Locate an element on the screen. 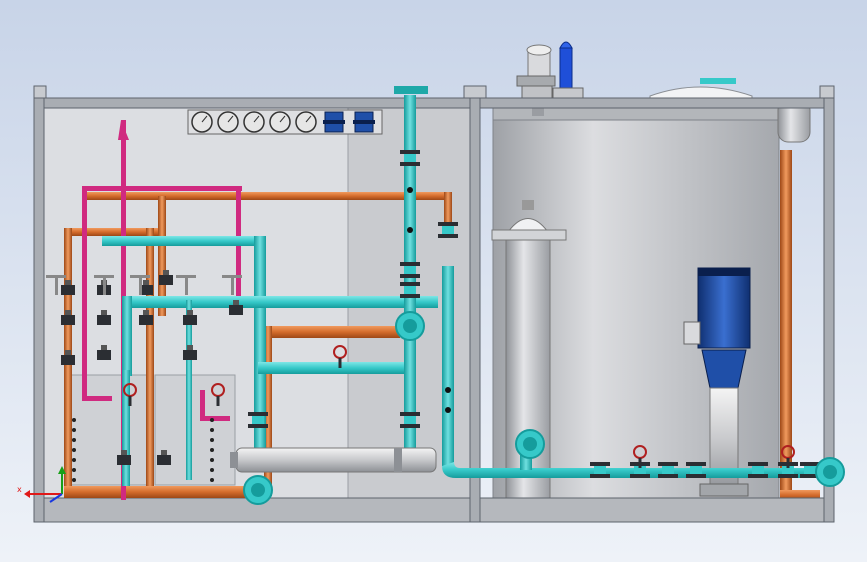 The height and width of the screenshot is (562, 867). inline-heater is located at coordinates (333, 460).